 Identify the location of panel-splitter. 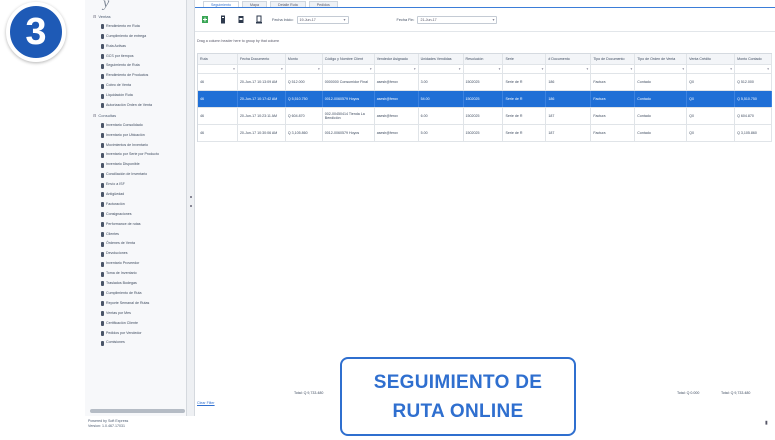
(191, 208).